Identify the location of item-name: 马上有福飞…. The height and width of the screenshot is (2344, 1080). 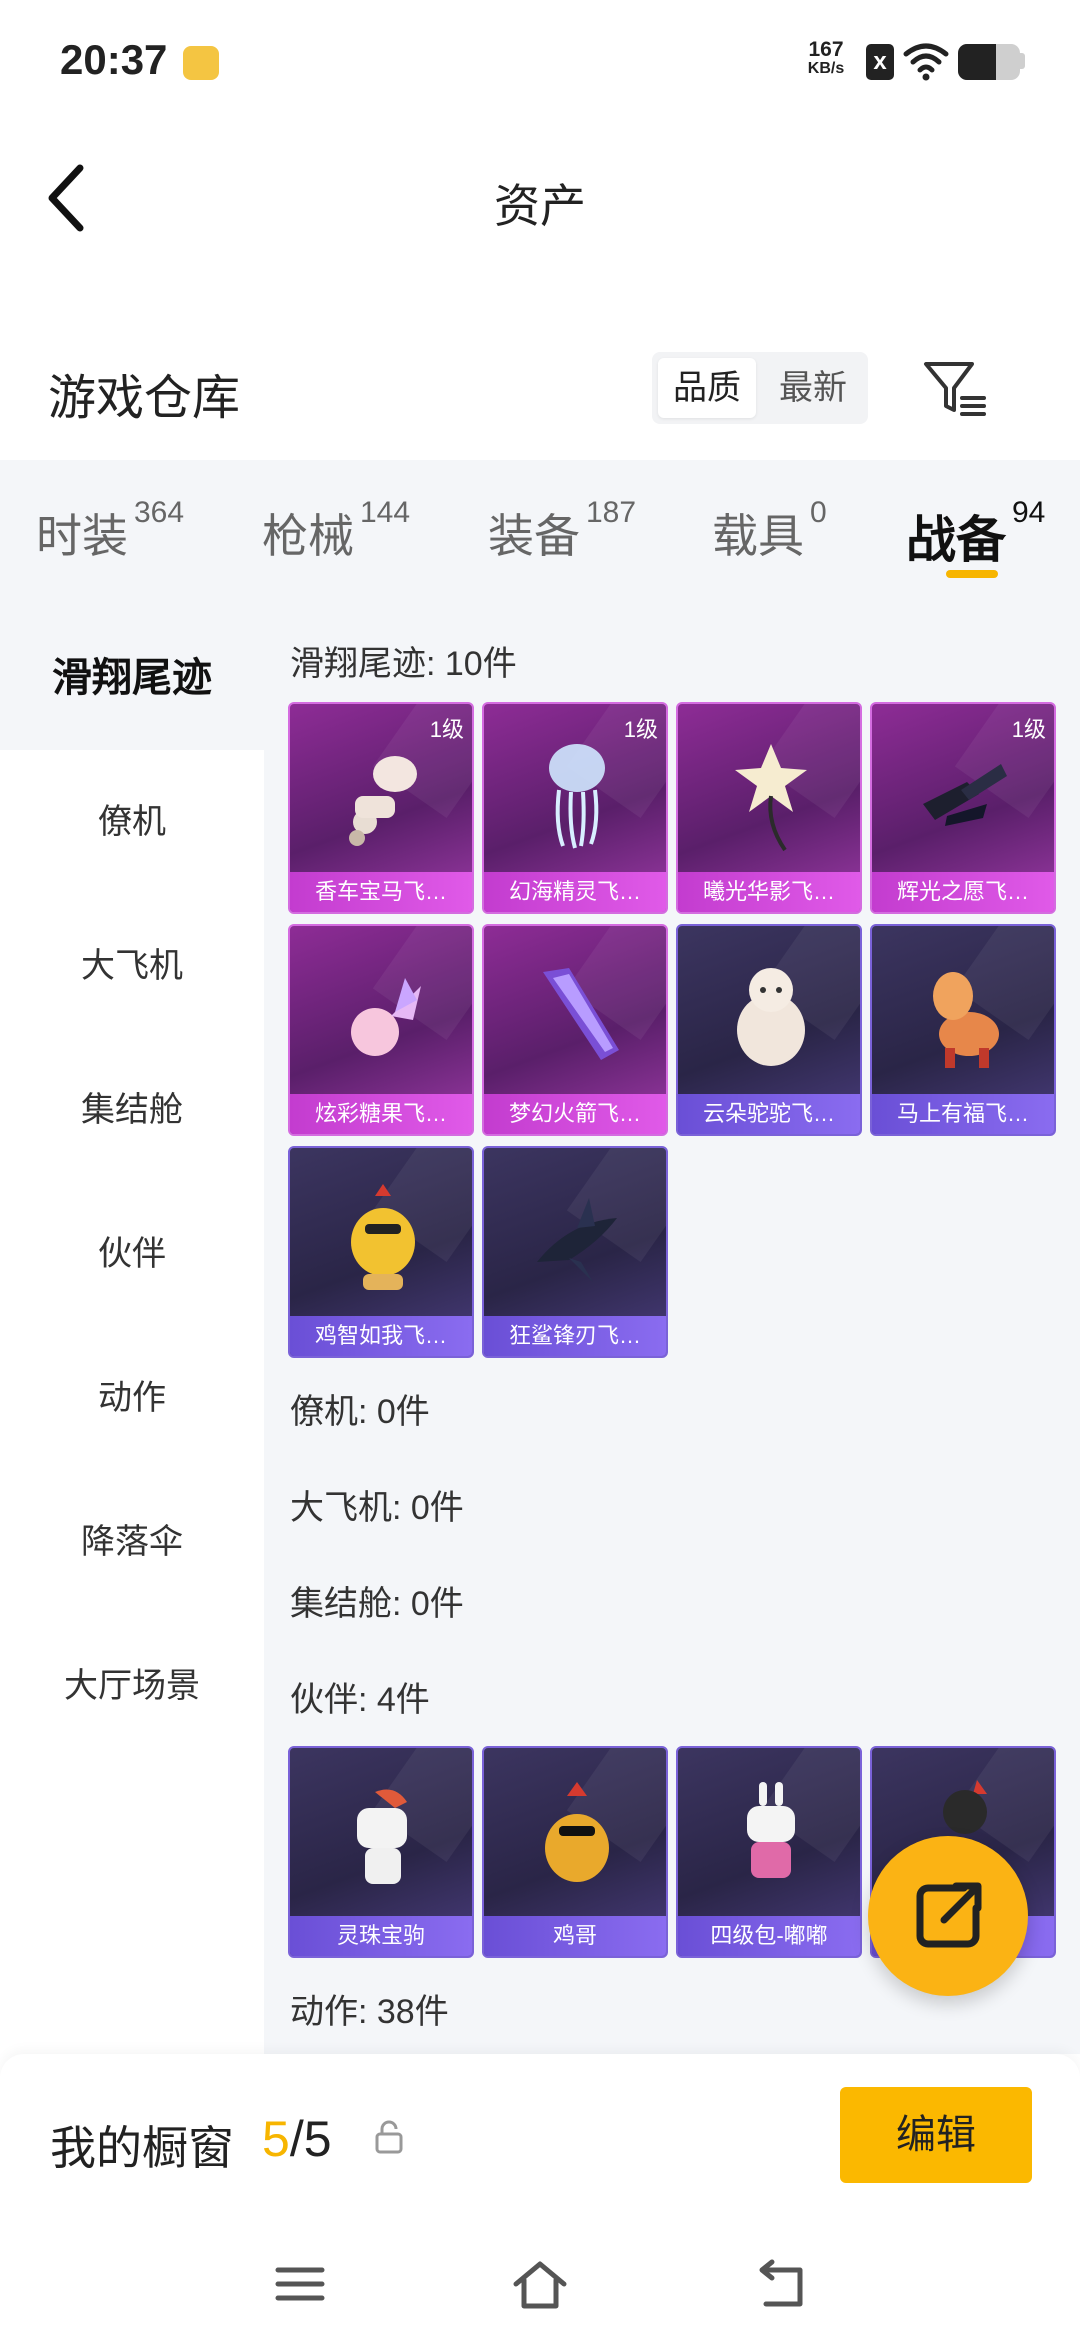
(963, 1114).